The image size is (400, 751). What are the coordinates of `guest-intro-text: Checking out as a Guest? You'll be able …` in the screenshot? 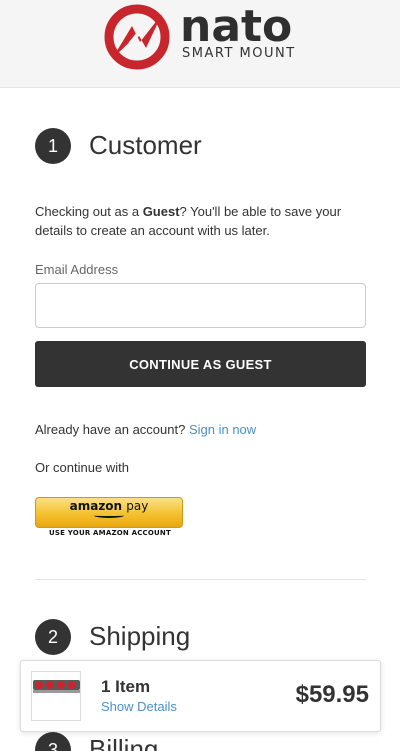 It's located at (200, 221).